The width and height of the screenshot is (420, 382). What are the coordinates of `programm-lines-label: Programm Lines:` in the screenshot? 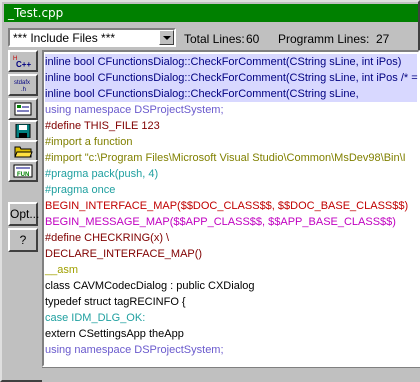 It's located at (324, 39).